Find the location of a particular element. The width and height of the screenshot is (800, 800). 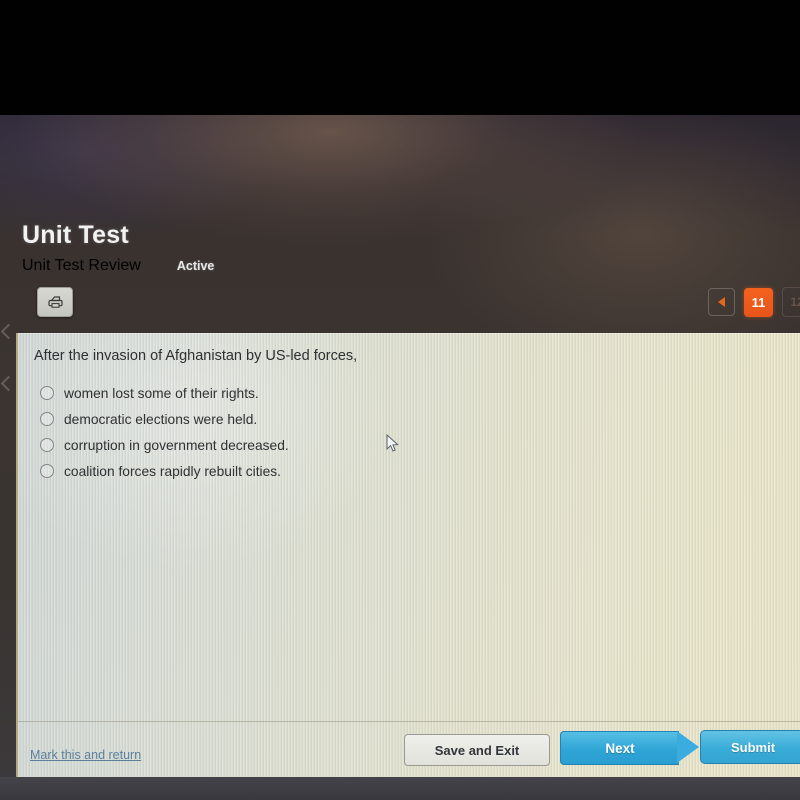

previous-question-button is located at coordinates (721, 302).